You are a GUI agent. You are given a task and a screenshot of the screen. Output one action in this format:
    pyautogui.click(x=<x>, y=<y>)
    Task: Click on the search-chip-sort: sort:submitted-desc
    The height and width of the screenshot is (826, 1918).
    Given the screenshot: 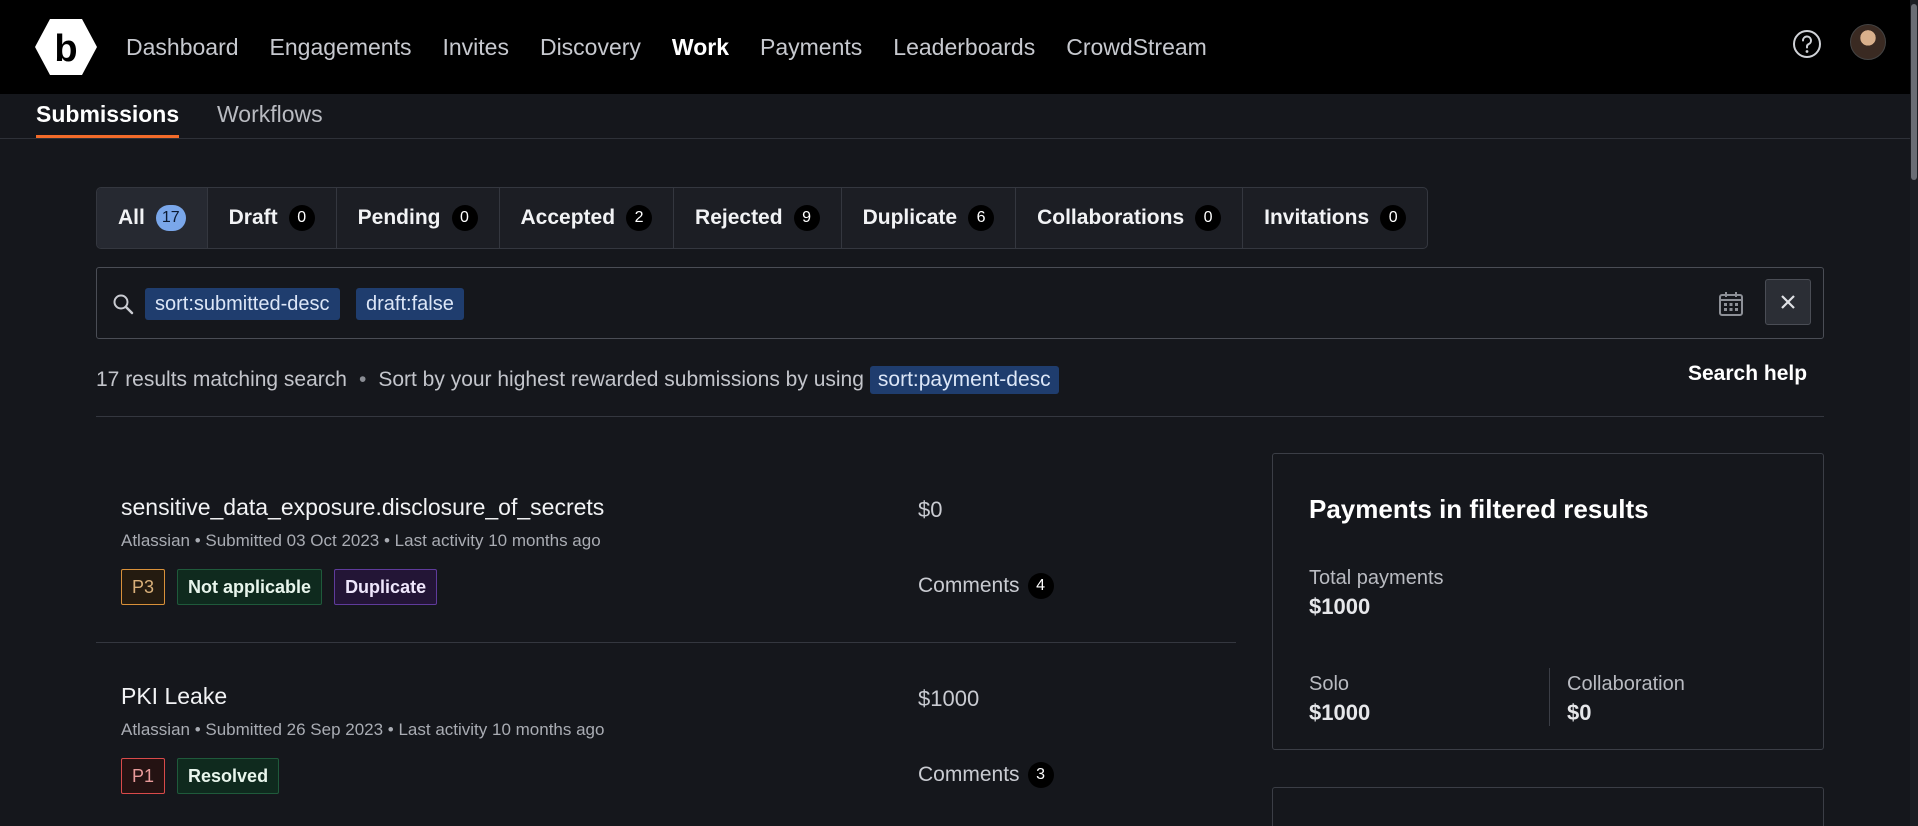 What is the action you would take?
    pyautogui.click(x=242, y=304)
    